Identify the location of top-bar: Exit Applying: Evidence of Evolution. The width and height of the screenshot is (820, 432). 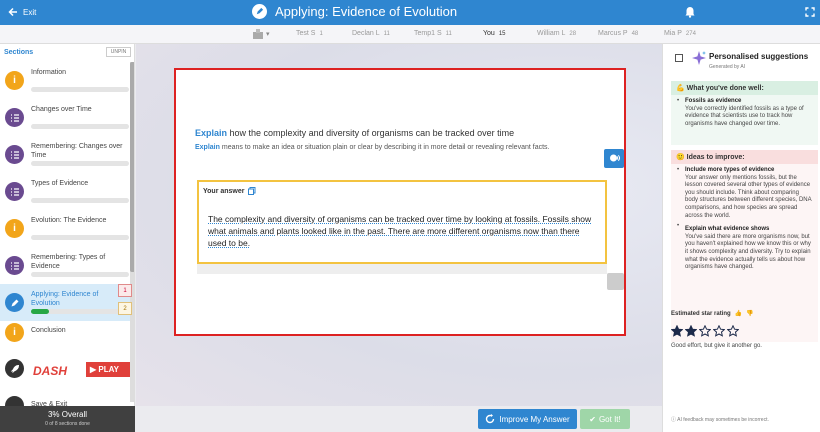
(410, 12).